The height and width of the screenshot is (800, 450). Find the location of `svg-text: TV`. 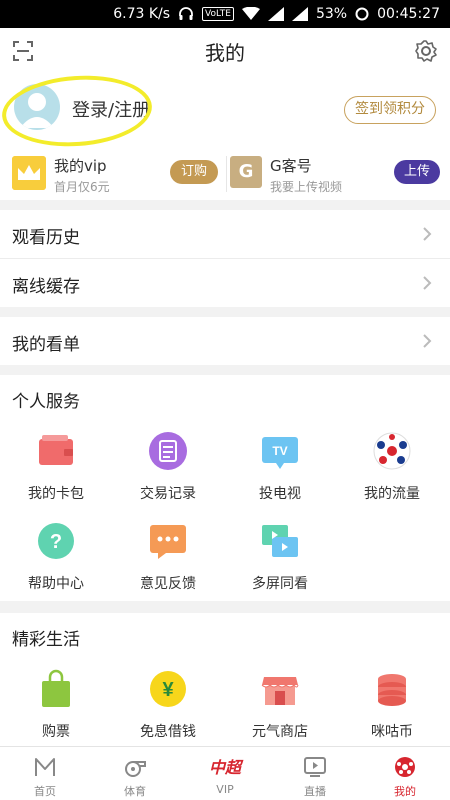

svg-text: TV is located at coordinates (279, 451).